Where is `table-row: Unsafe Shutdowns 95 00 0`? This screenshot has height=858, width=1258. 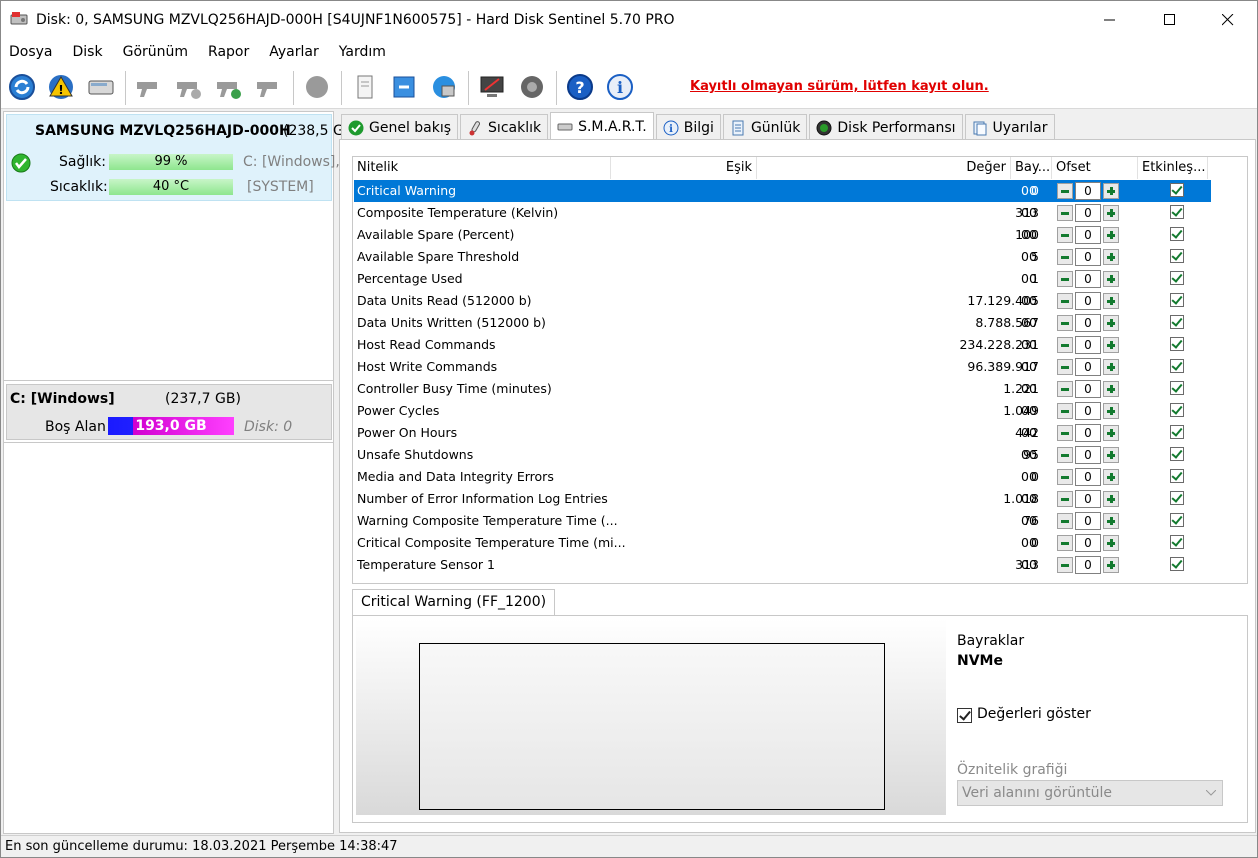 table-row: Unsafe Shutdowns 95 00 0 is located at coordinates (782, 455).